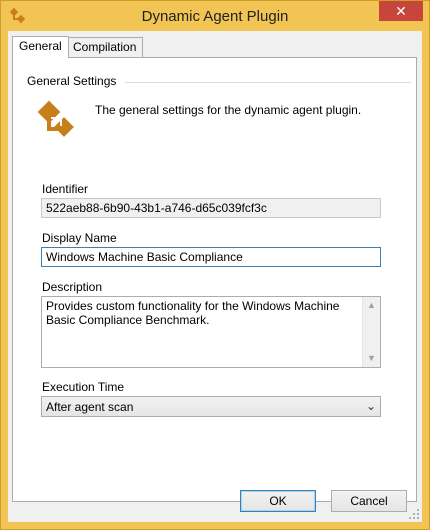 This screenshot has width=430, height=530. I want to click on identifier-label: Identifier, so click(65, 189).